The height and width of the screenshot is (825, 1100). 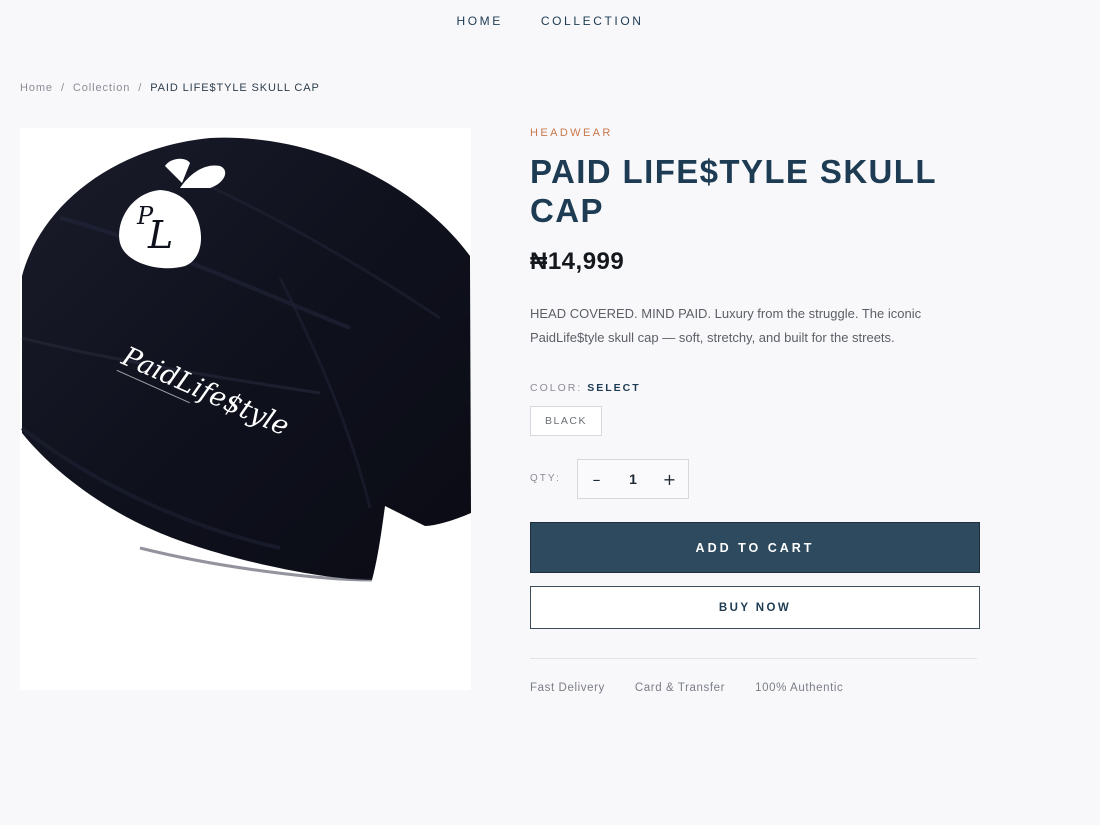 What do you see at coordinates (614, 388) in the screenshot?
I see `color-selected-value: SELECT` at bounding box center [614, 388].